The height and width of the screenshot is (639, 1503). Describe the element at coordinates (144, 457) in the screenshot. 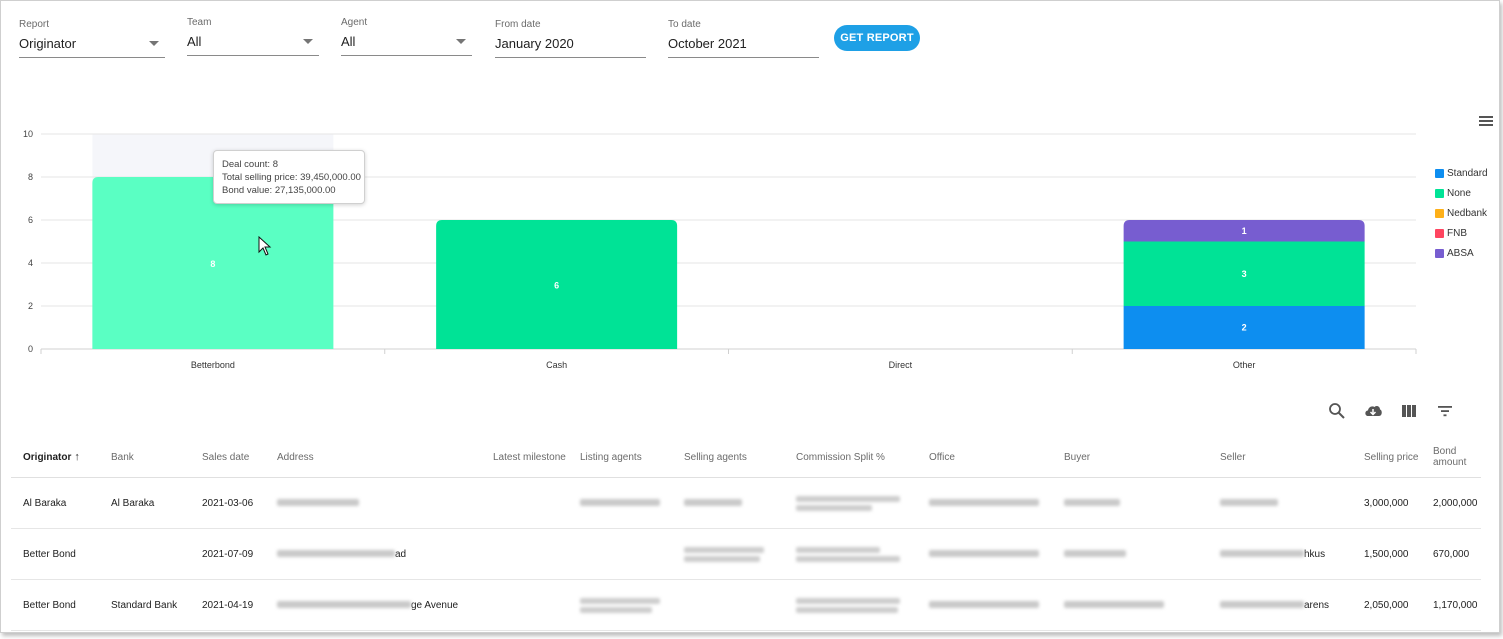

I see `column-header-bank: Bank` at that location.